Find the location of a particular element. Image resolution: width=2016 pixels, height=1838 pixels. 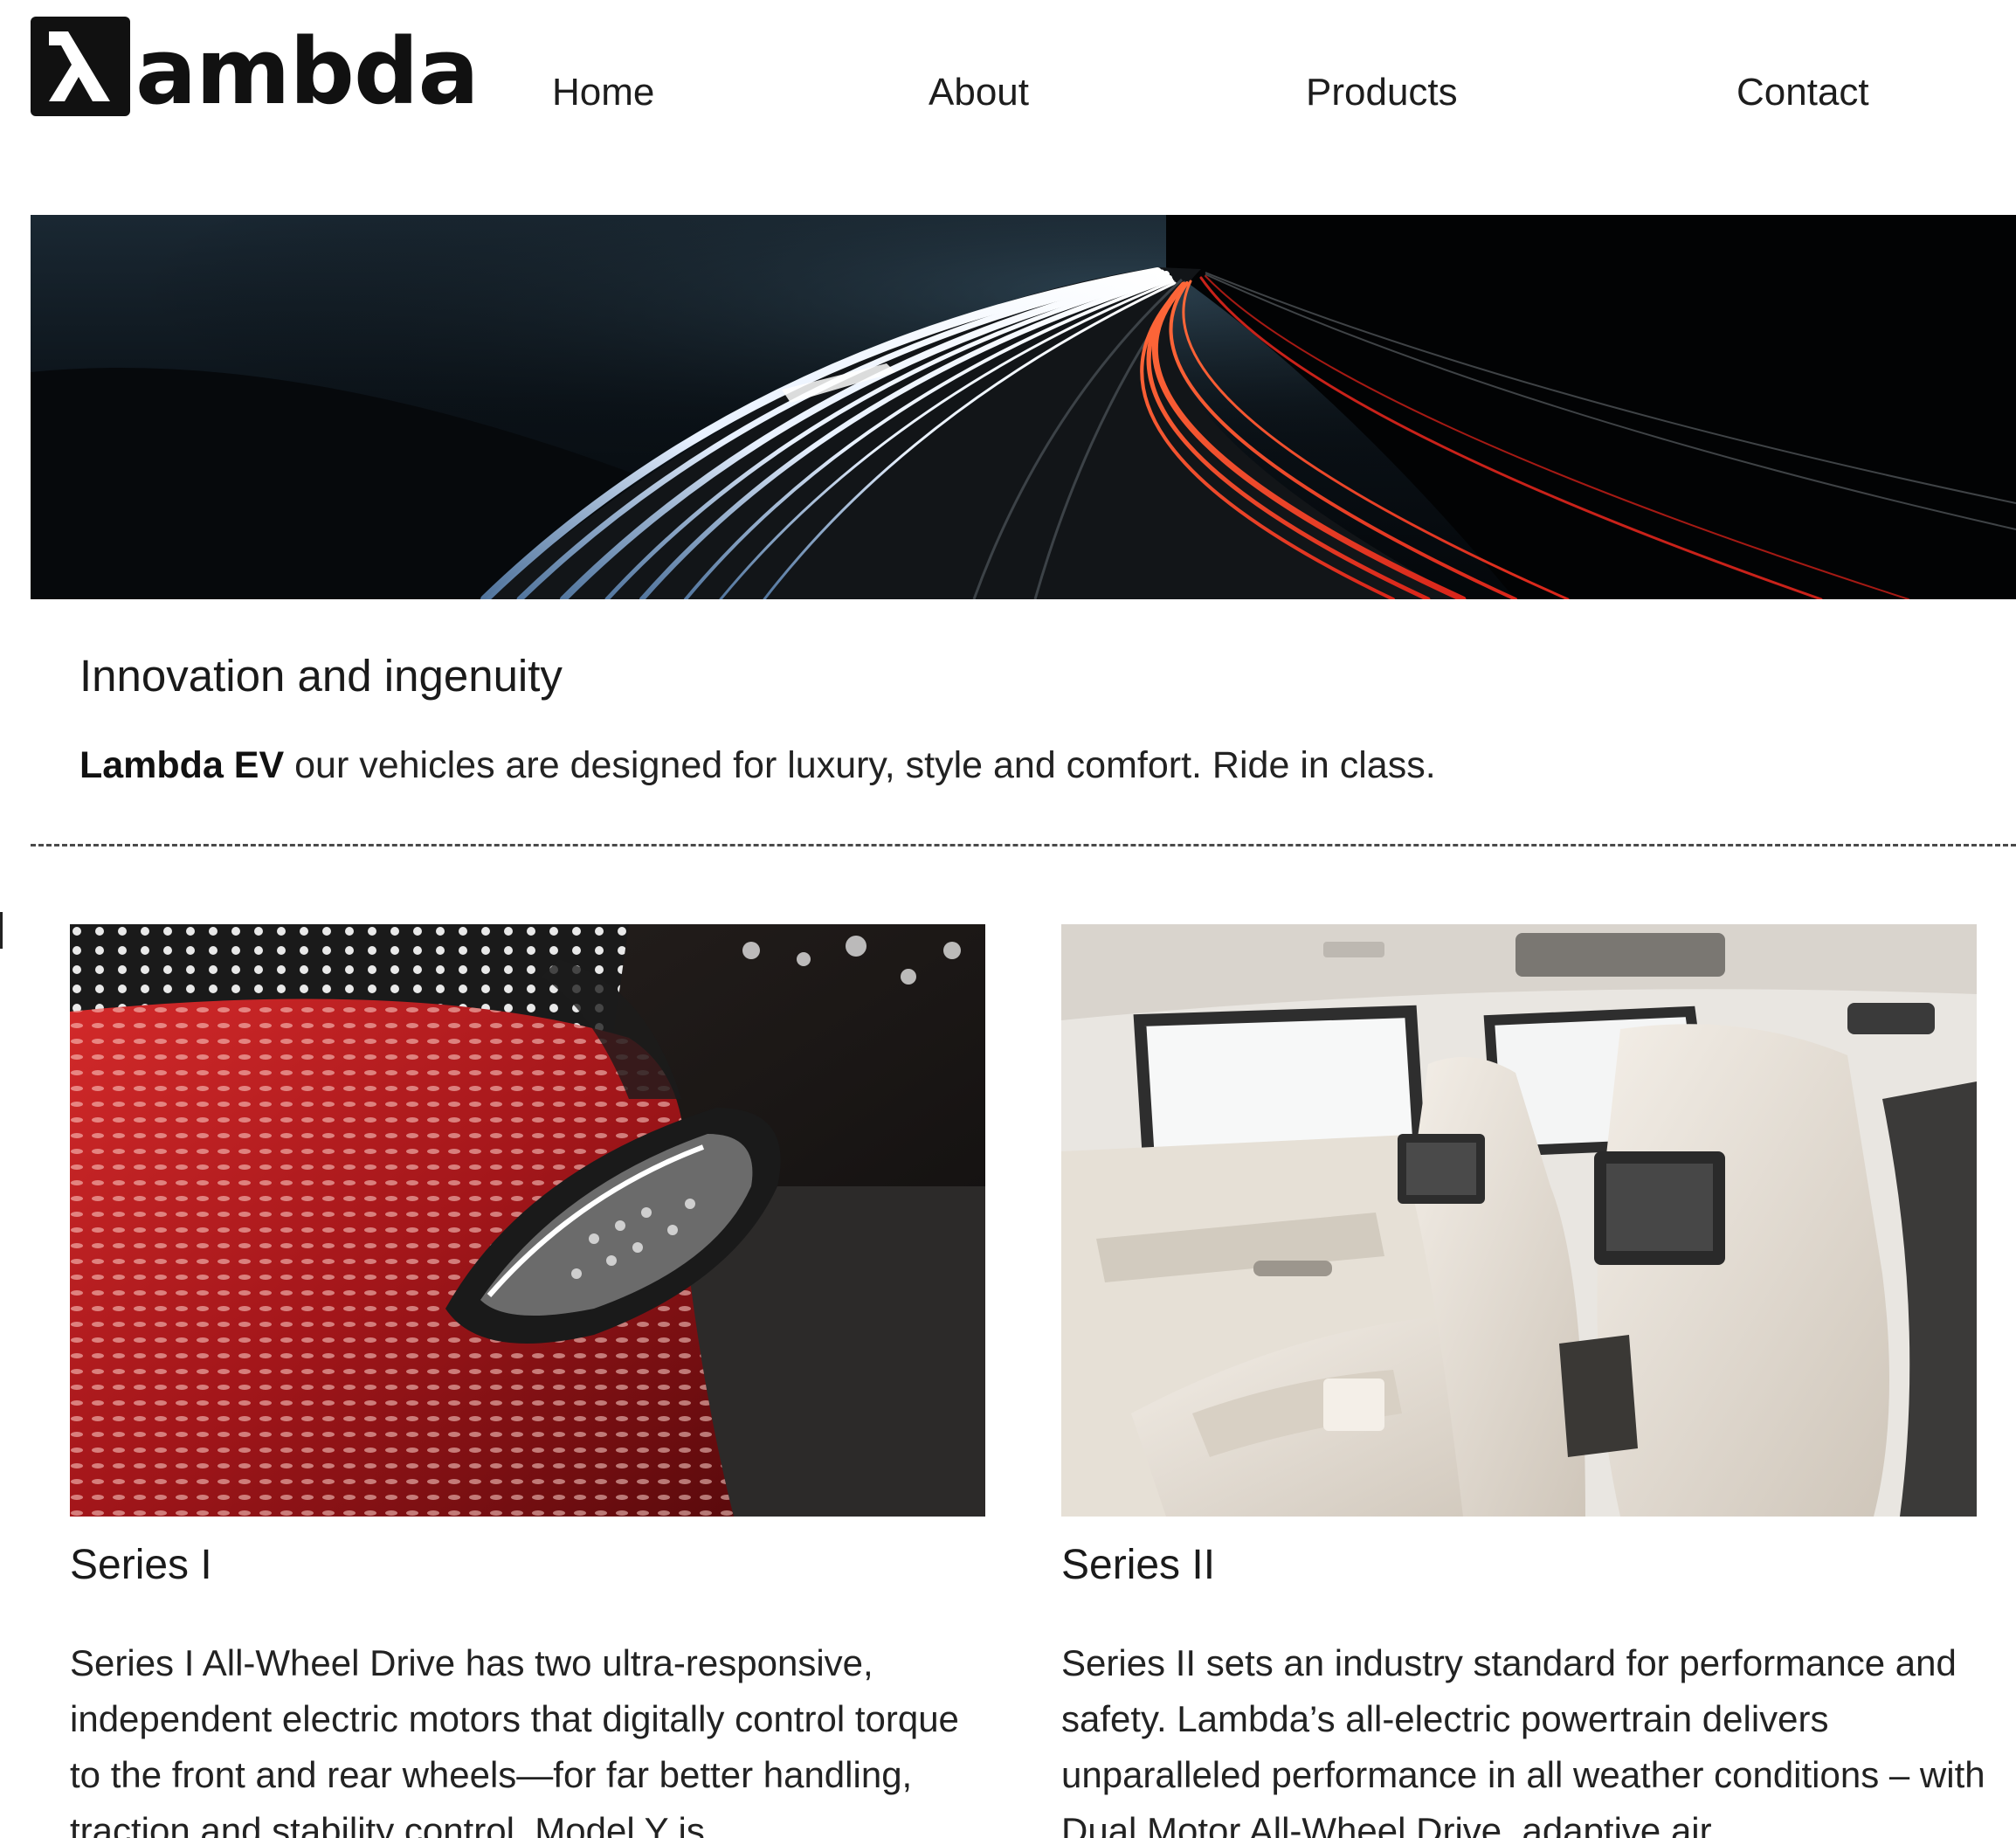

site-header: ambda Home About Products Contact is located at coordinates (1008, 87).